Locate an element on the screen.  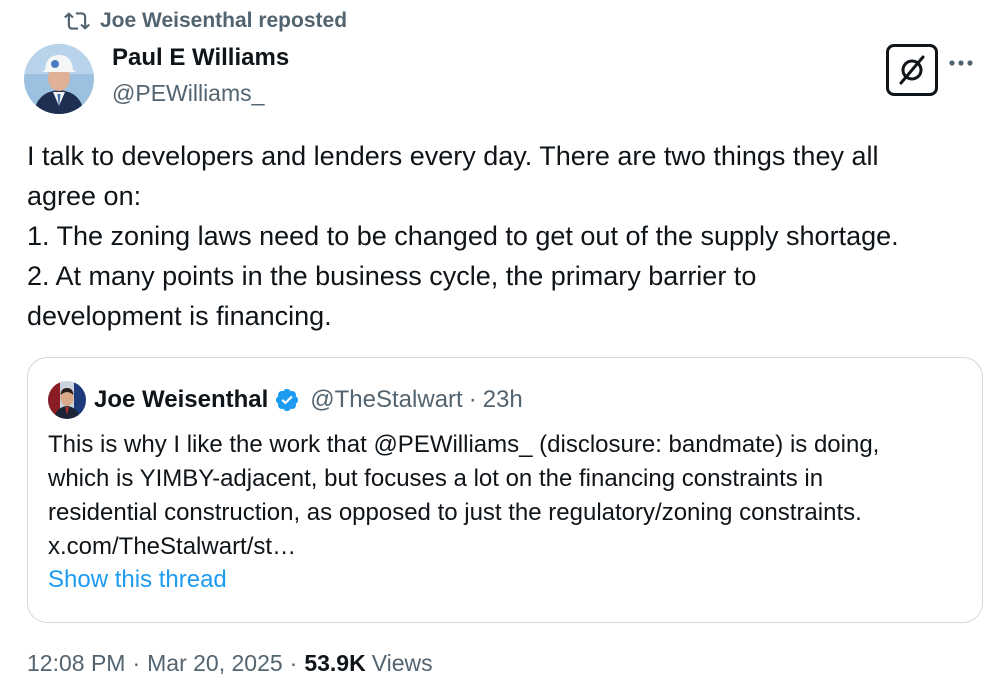
views-label: Views is located at coordinates (402, 663).